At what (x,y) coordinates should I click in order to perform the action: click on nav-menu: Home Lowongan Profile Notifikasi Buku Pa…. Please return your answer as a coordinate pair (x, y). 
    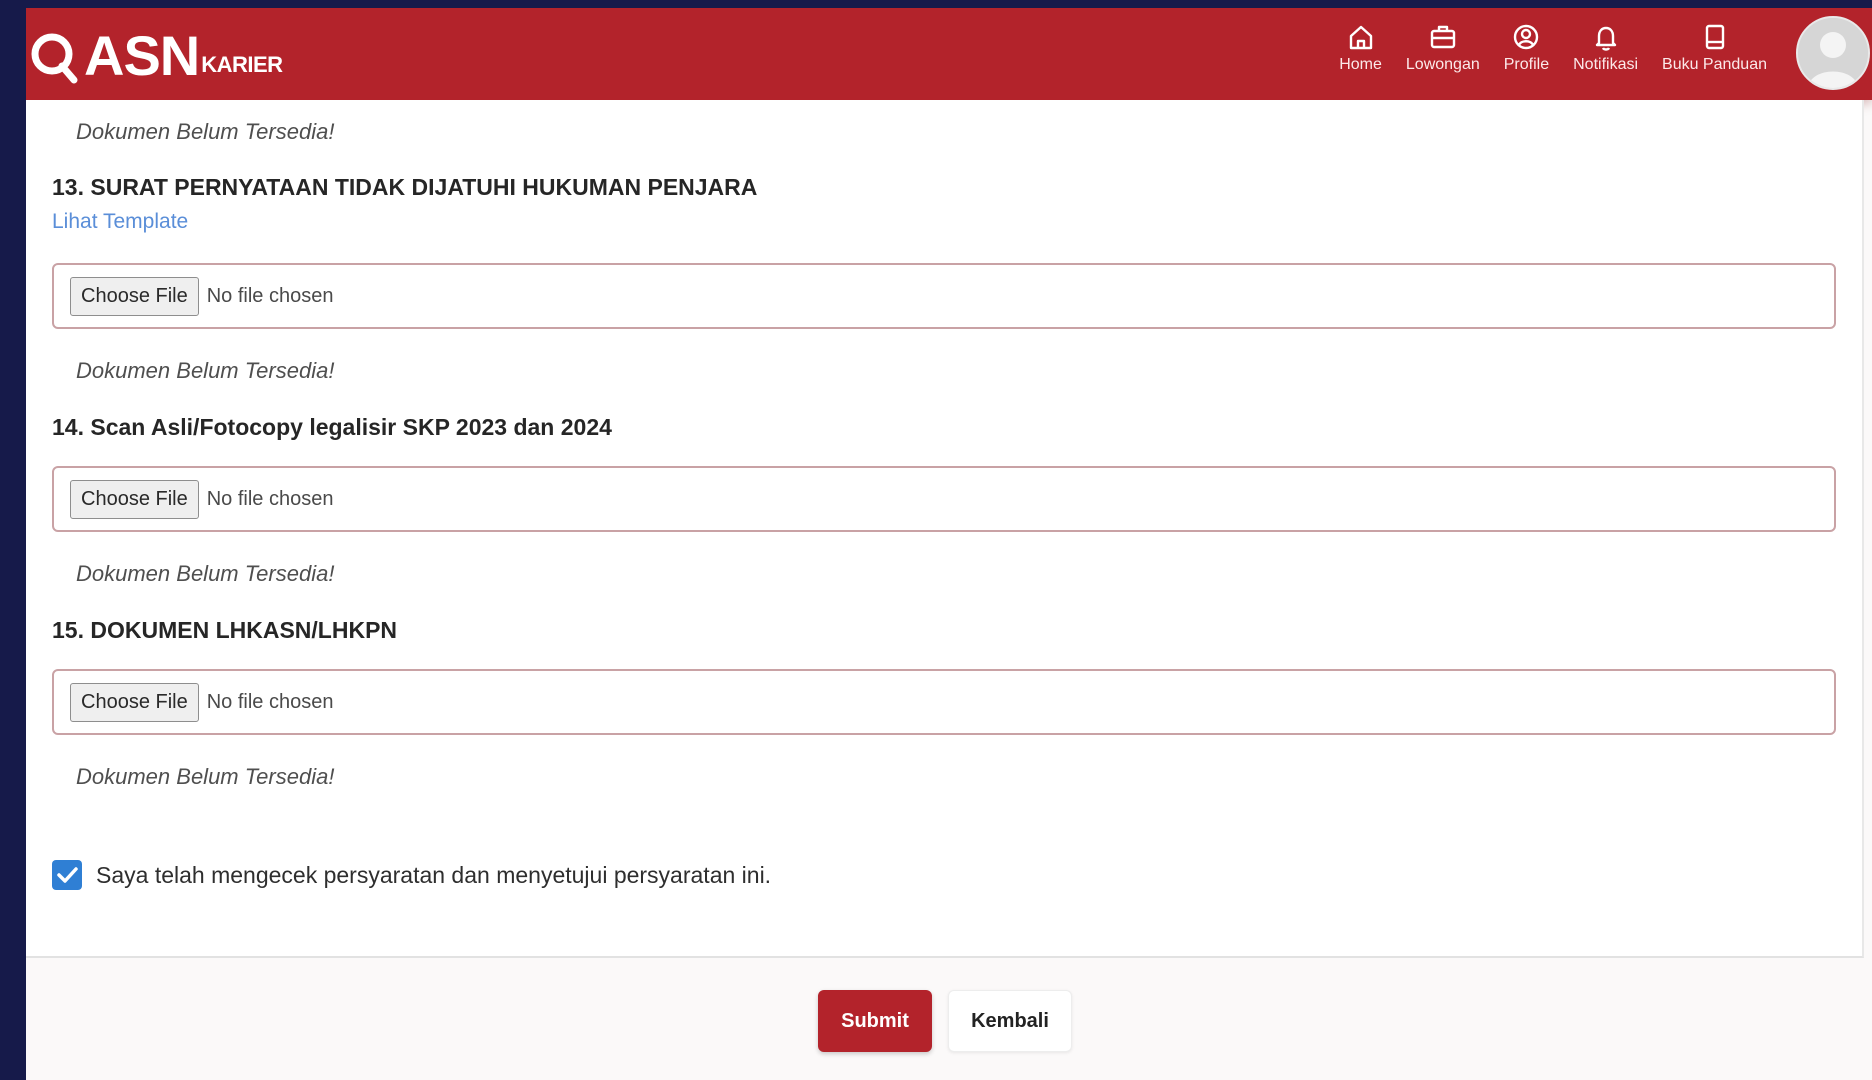
    Looking at the image, I should click on (1553, 48).